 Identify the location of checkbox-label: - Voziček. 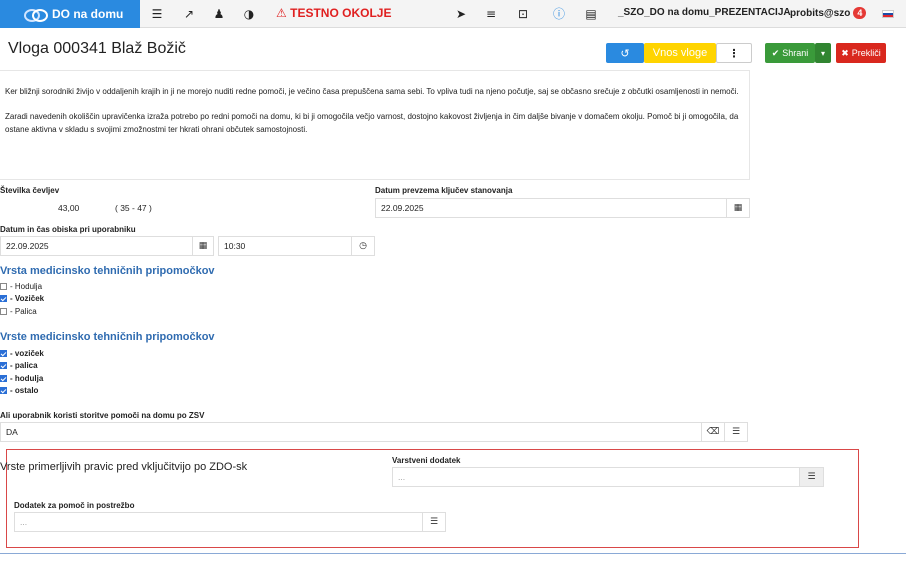
(27, 298).